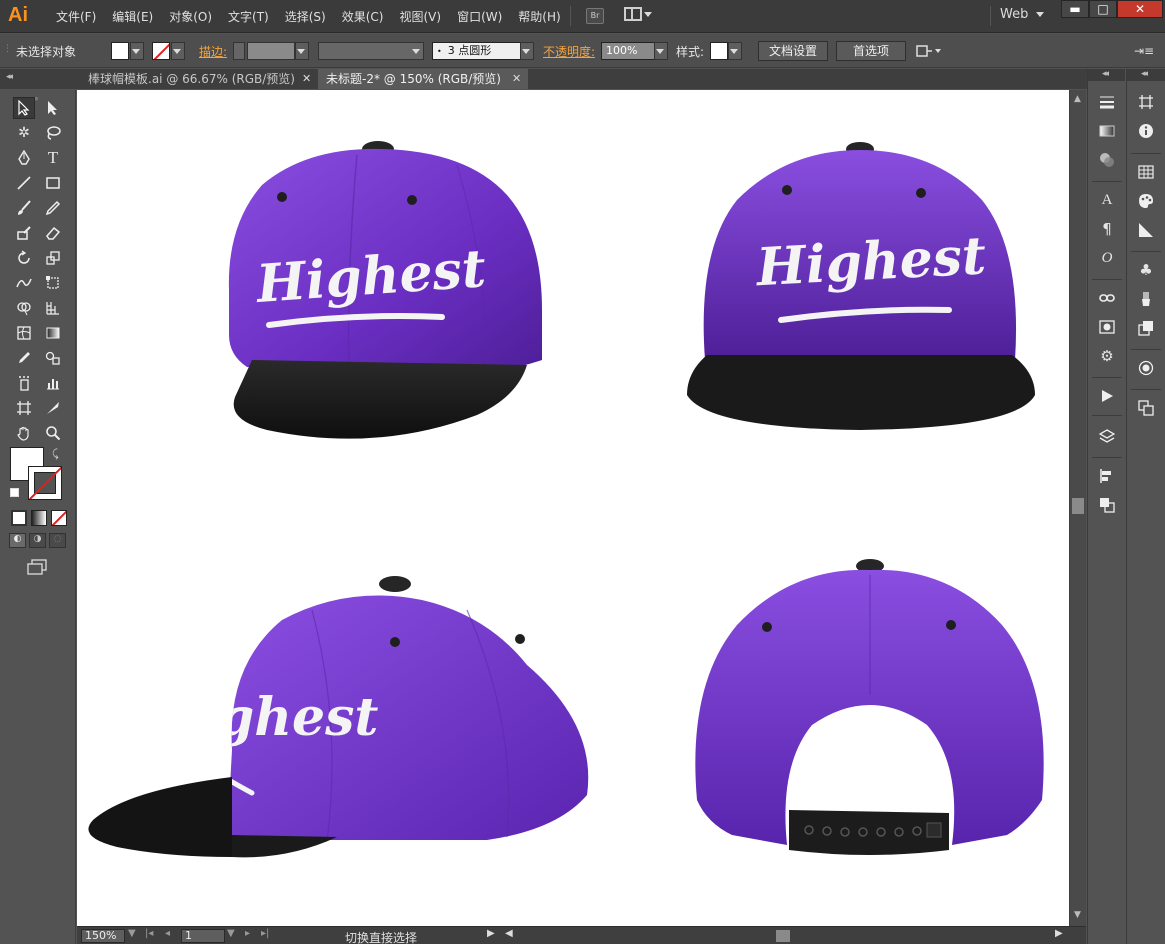 The width and height of the screenshot is (1165, 944). I want to click on status-menu-icon: ▶, so click(491, 933).